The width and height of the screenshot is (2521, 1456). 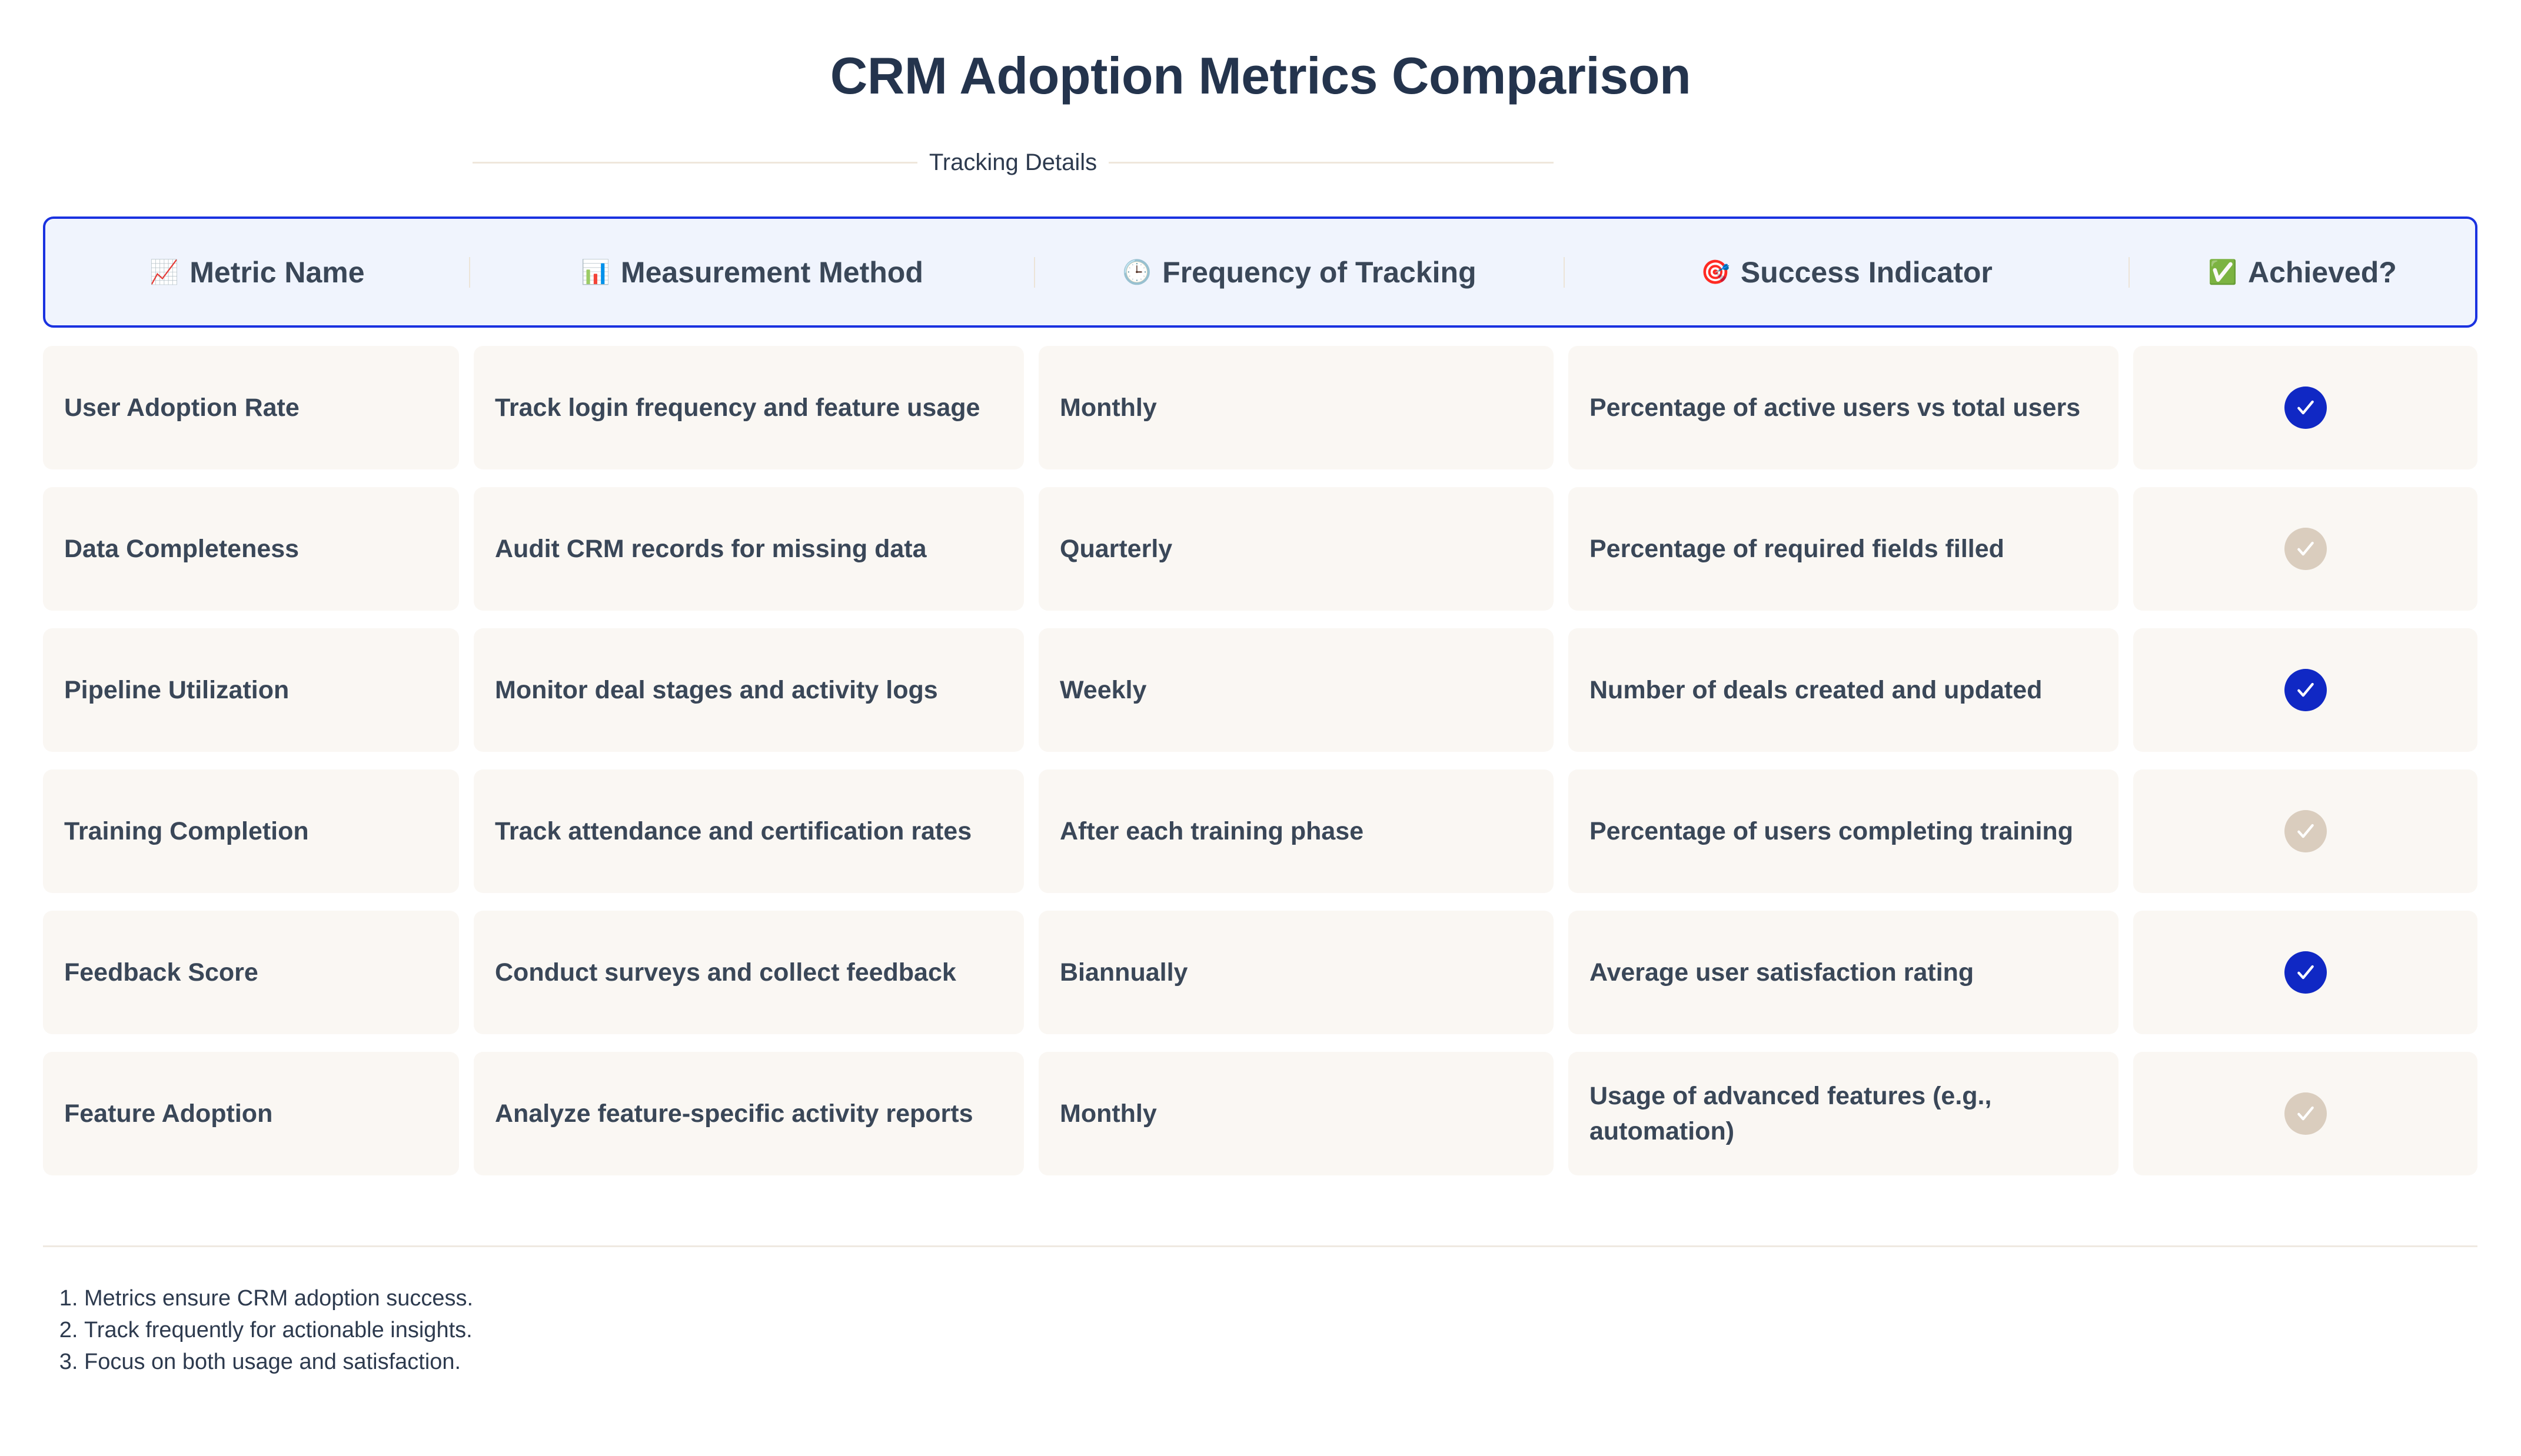 I want to click on cell-text: Quarterly, so click(x=1116, y=549).